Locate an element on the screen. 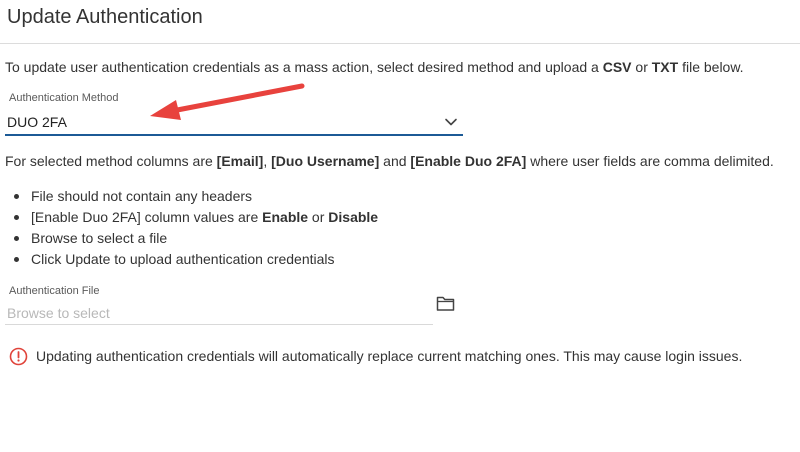 Image resolution: width=800 pixels, height=452 pixels. select-underline is located at coordinates (234, 135).